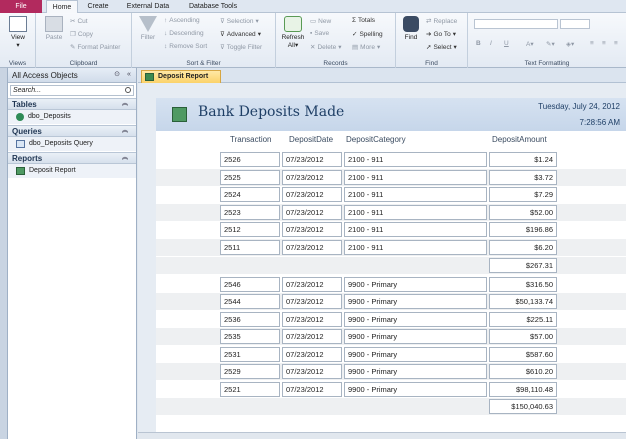 This screenshot has width=626, height=439. I want to click on align-right-button: ≡, so click(616, 43).